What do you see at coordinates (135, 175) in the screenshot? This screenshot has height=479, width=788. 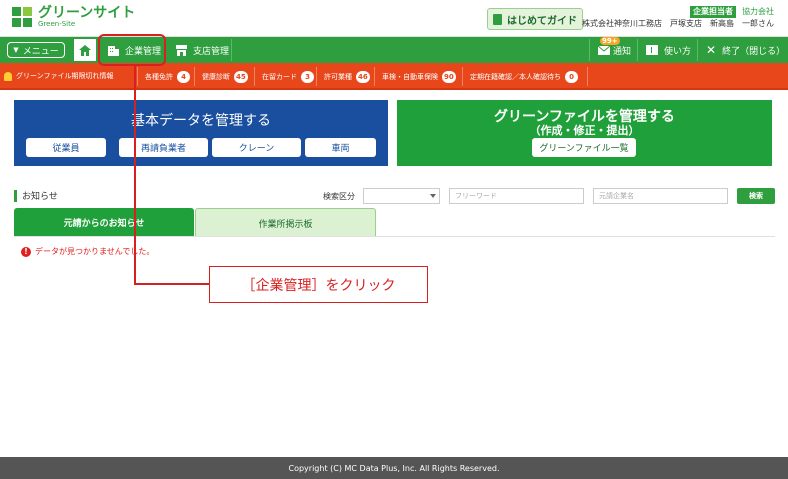 I see `callout-line-vertical` at bounding box center [135, 175].